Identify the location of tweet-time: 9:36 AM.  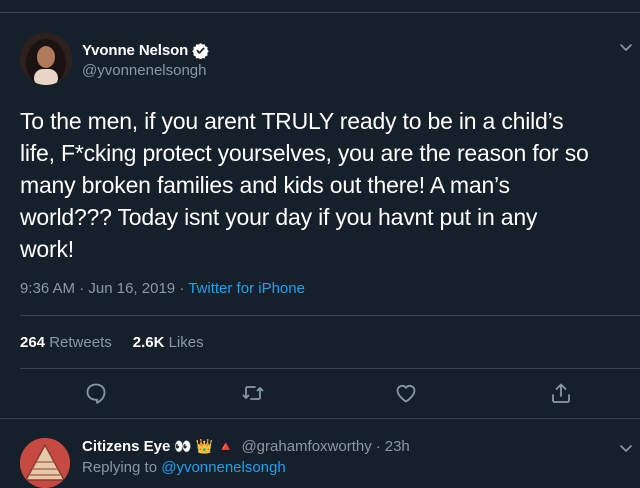
(47, 288).